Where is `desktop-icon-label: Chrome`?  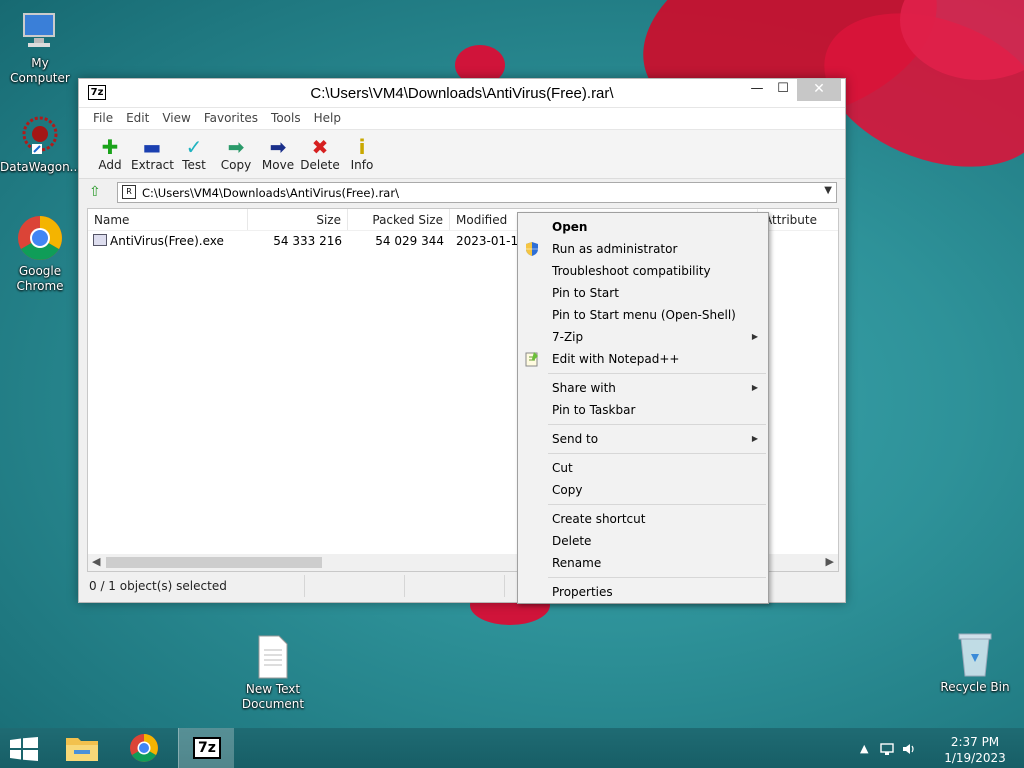 desktop-icon-label: Chrome is located at coordinates (40, 286).